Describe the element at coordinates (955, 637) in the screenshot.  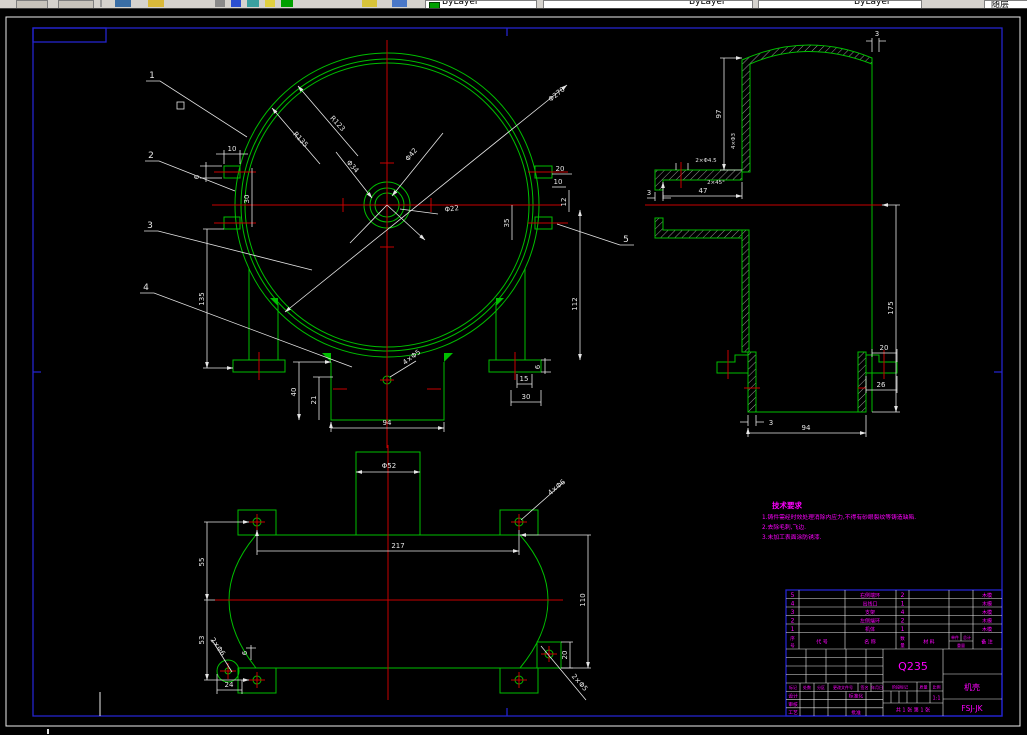
I see `bom-header-unit: 单件` at that location.